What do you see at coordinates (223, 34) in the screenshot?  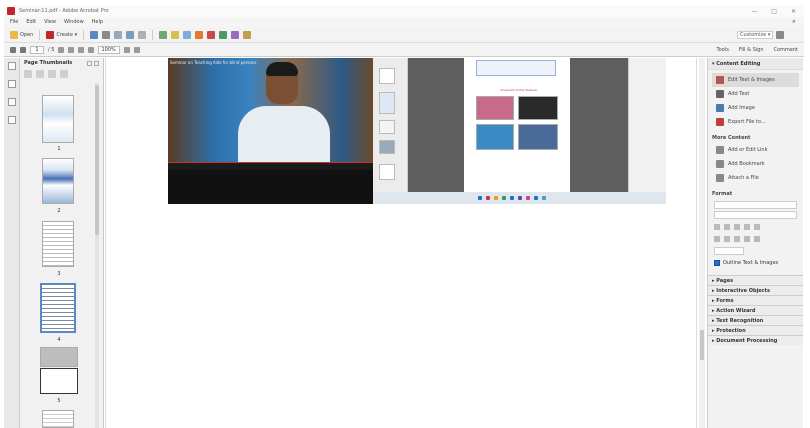 I see `review-icon` at bounding box center [223, 34].